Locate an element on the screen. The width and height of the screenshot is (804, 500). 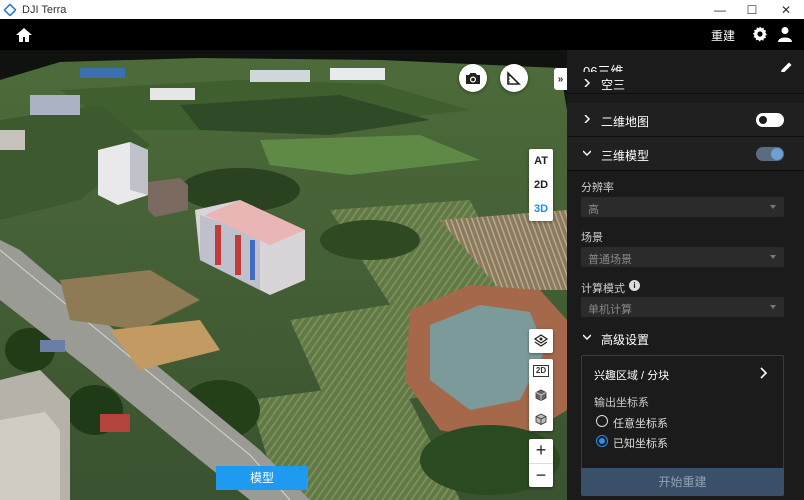
close-button: ✕ is located at coordinates (786, 9).